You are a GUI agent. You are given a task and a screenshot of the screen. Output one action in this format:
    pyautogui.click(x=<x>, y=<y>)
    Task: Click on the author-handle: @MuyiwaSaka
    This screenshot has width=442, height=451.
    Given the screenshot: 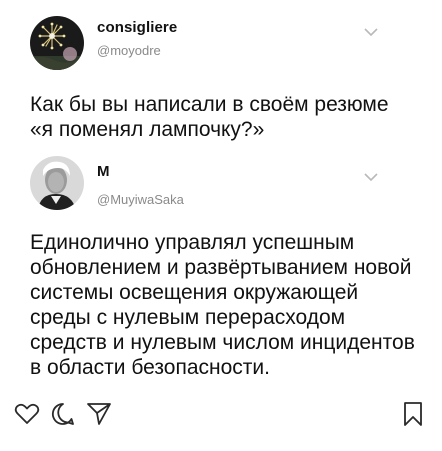 What is the action you would take?
    pyautogui.click(x=140, y=199)
    